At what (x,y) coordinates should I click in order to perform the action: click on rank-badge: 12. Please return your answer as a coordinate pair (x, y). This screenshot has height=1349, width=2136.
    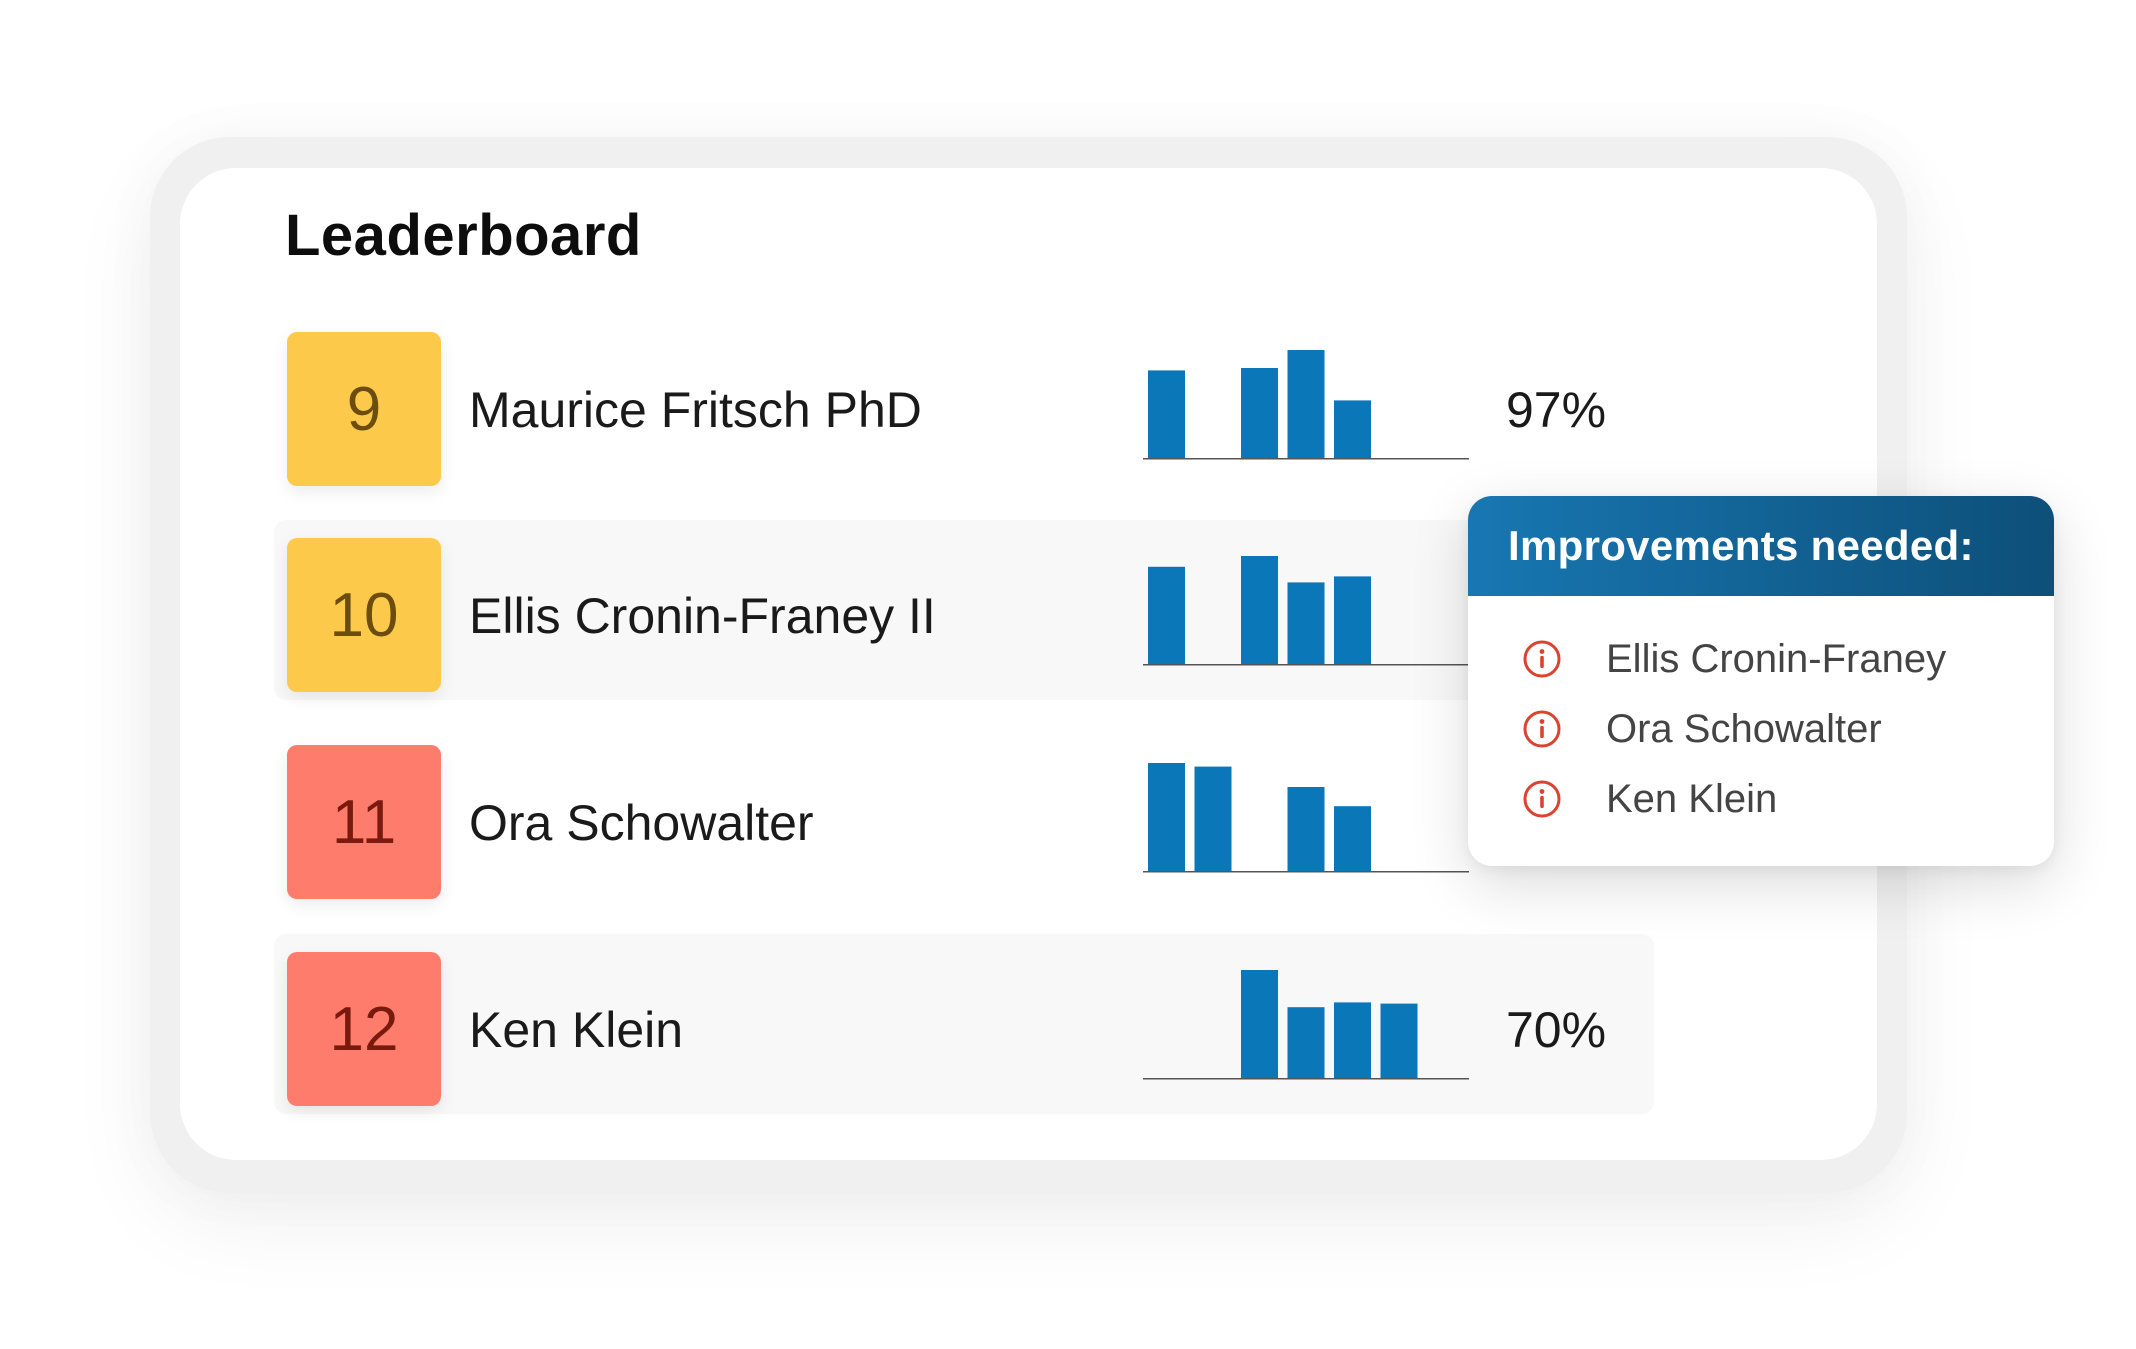
    Looking at the image, I should click on (364, 1029).